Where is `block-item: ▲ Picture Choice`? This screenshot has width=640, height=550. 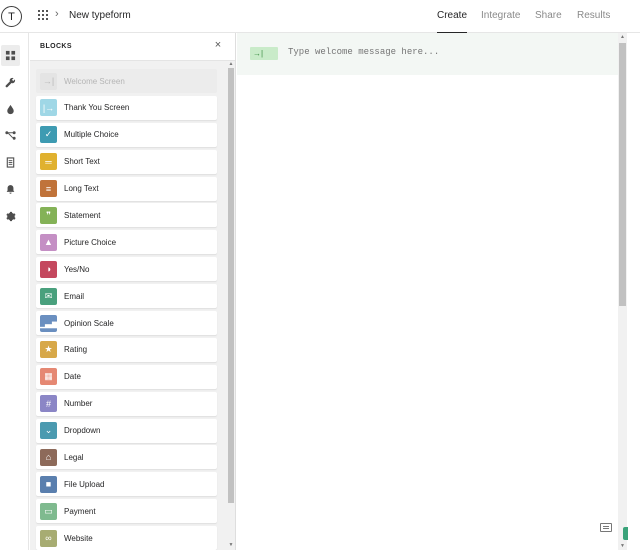 block-item: ▲ Picture Choice is located at coordinates (126, 242).